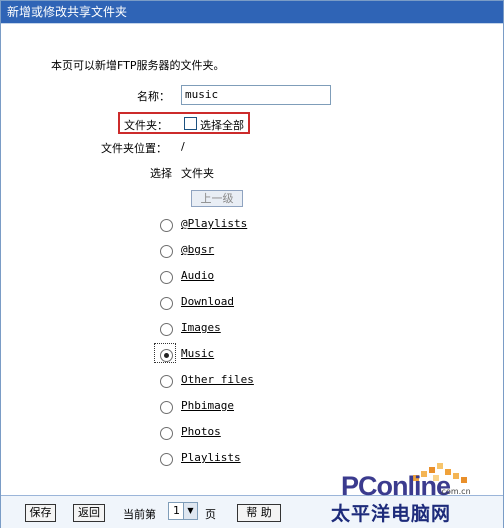 This screenshot has height=528, width=504. What do you see at coordinates (214, 223) in the screenshot?
I see `folder-link: @Playlists` at bounding box center [214, 223].